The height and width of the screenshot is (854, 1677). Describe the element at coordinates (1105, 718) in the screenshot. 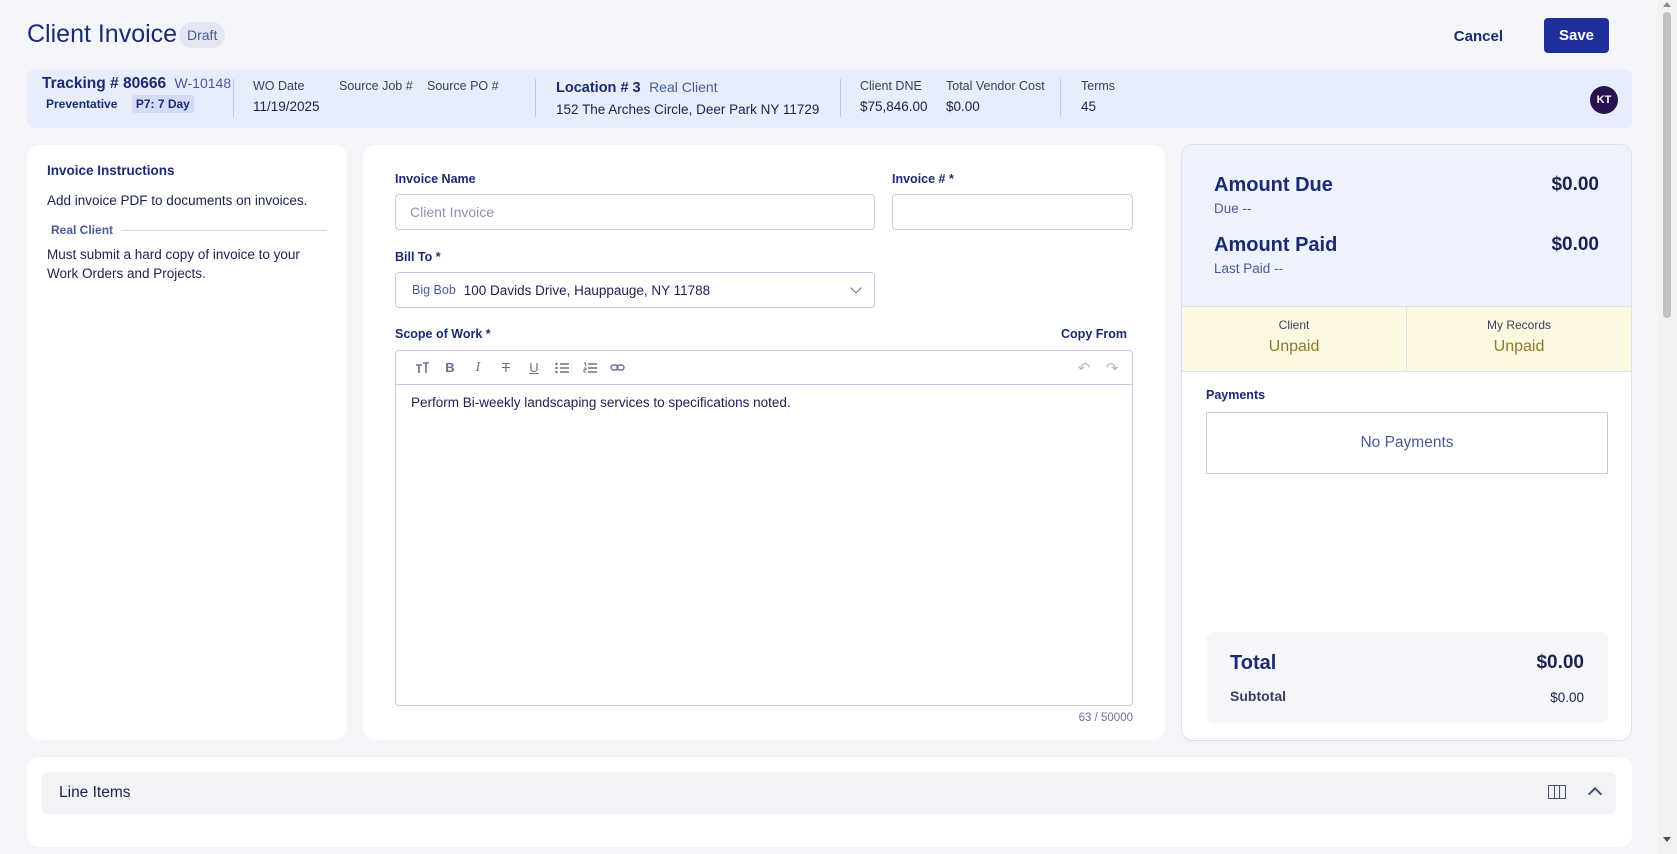

I see `character-counter: 63 / 50000` at that location.